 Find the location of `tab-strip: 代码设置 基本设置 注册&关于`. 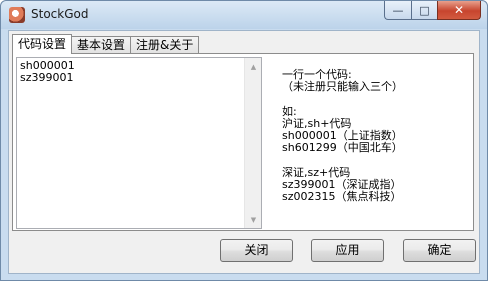

tab-strip: 代码设置 基本设置 注册&关于 is located at coordinates (106, 44).